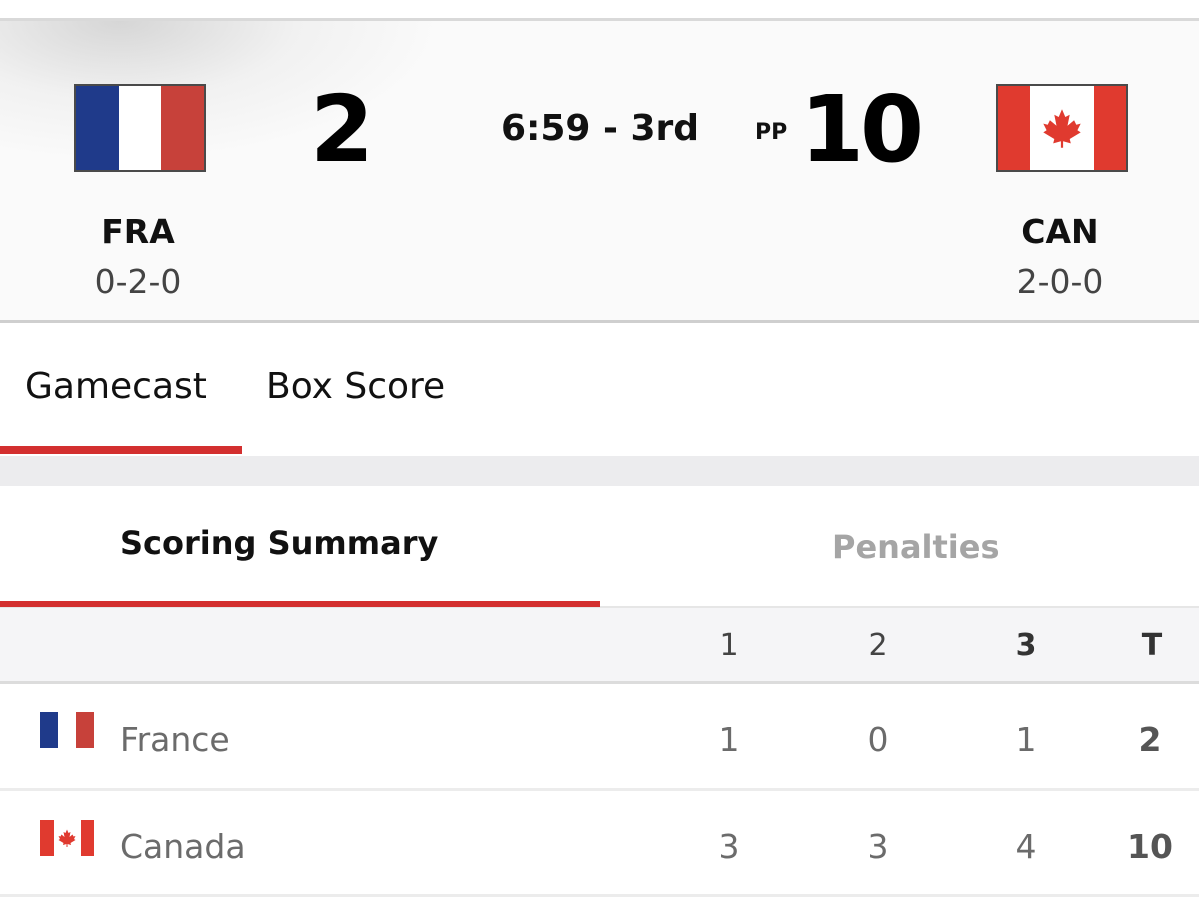 Image resolution: width=1199 pixels, height=906 pixels. I want to click on section-separator, so click(599, 471).